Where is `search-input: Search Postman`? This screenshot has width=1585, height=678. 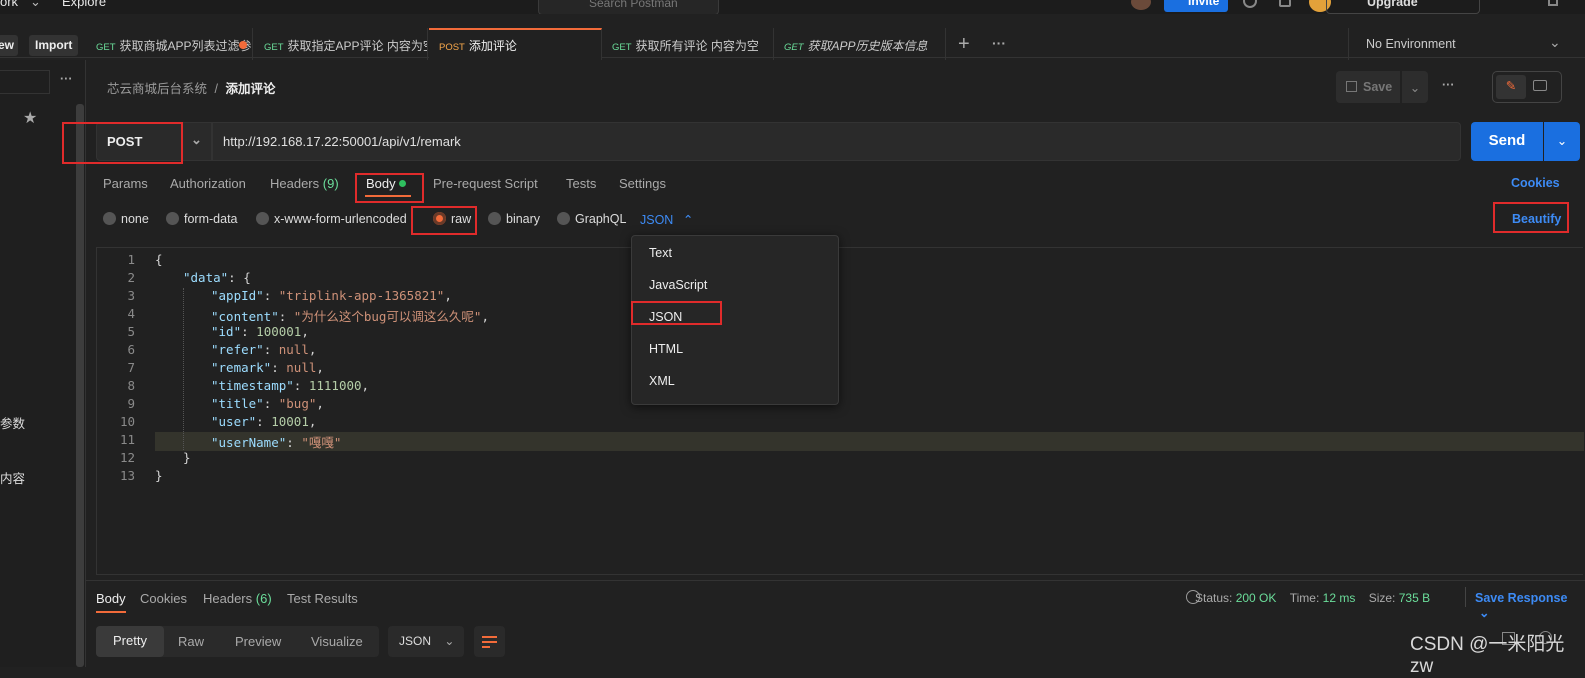
search-input: Search Postman is located at coordinates (628, 7).